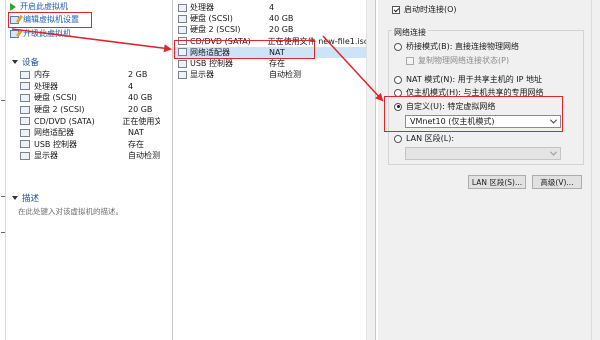 The width and height of the screenshot is (600, 340). Describe the element at coordinates (353, 68) in the screenshot. I see `arrow-to-custom-network` at that location.